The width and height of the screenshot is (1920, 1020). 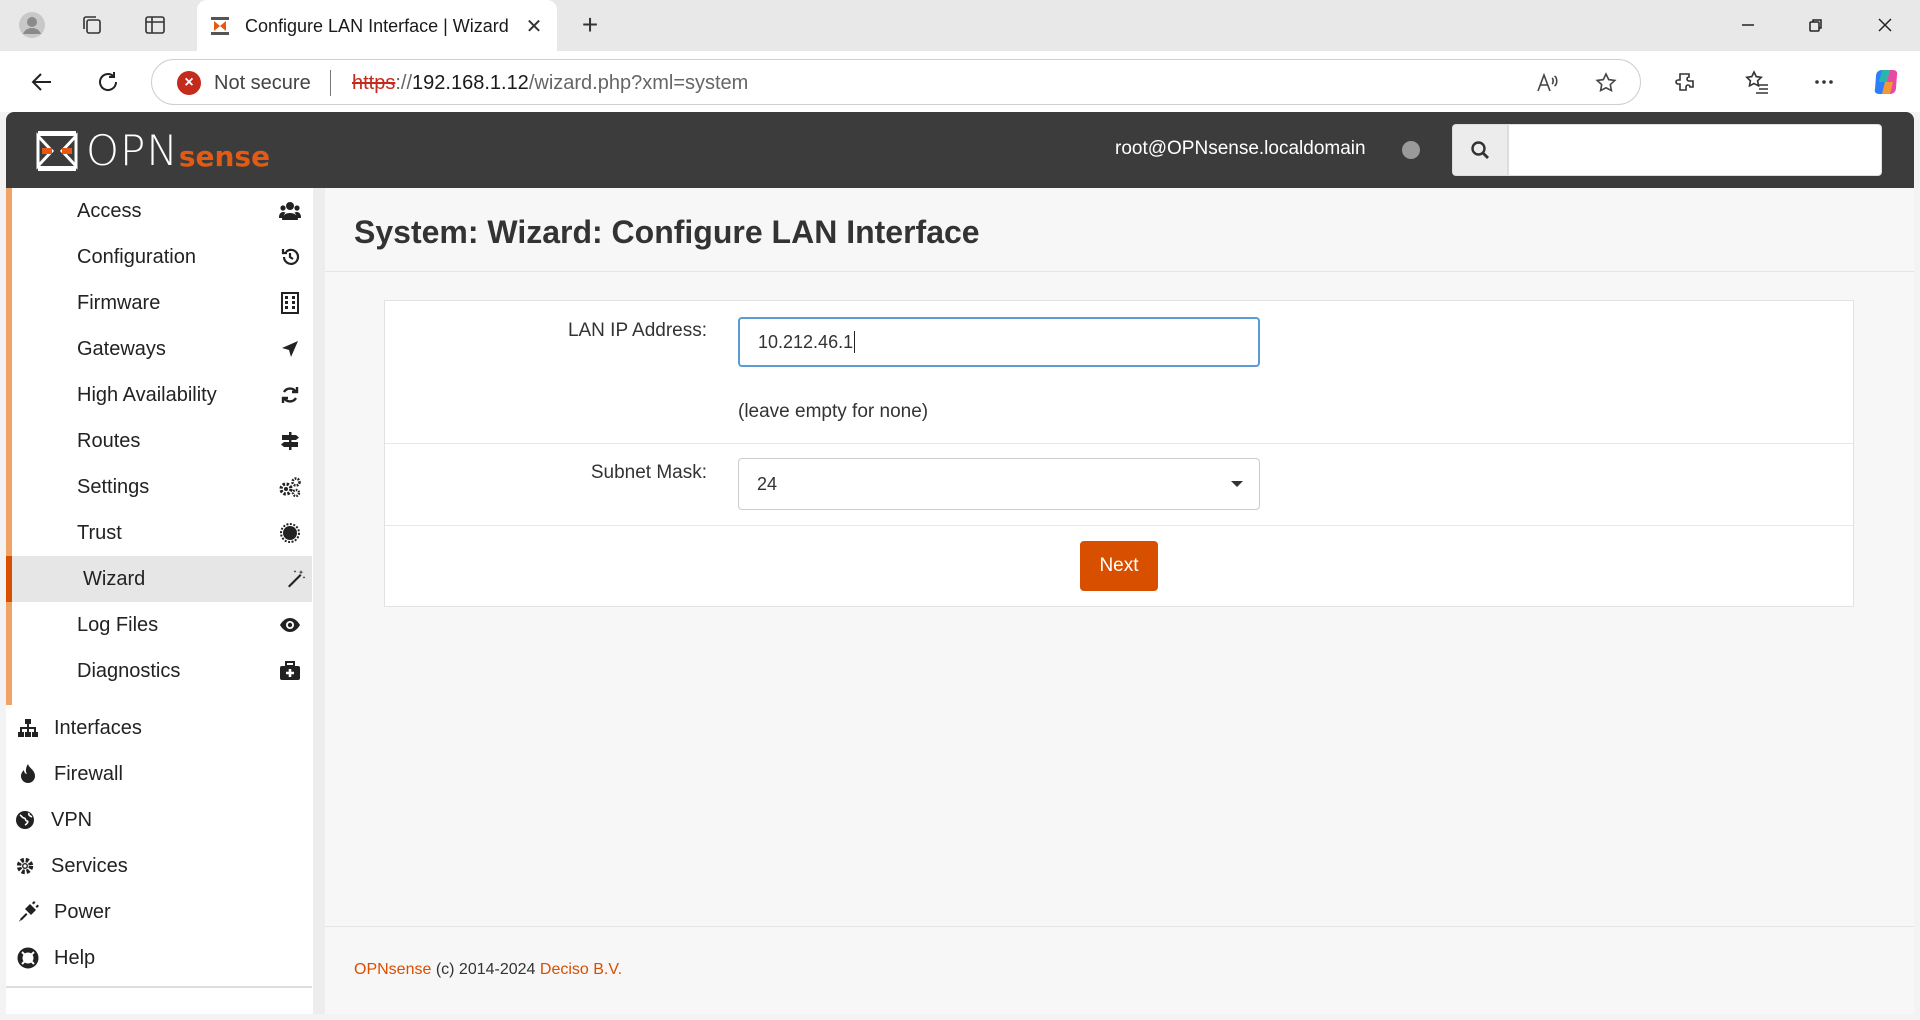 What do you see at coordinates (25, 866) in the screenshot?
I see `cog-icon` at bounding box center [25, 866].